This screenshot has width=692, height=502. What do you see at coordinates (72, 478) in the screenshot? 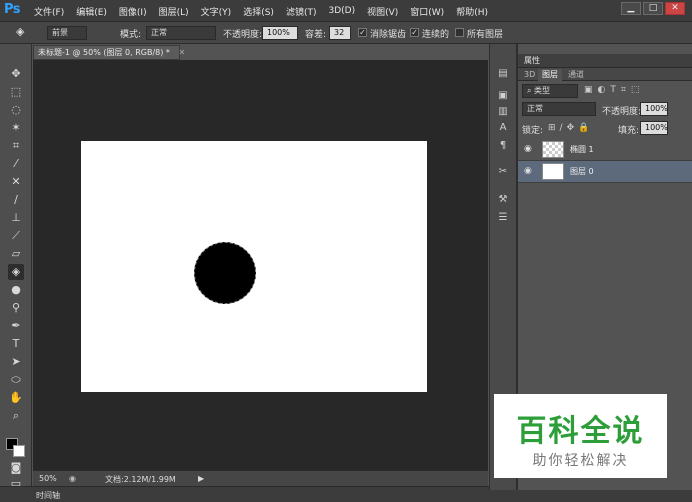
I see `status-menu-icon: ◉` at bounding box center [72, 478].